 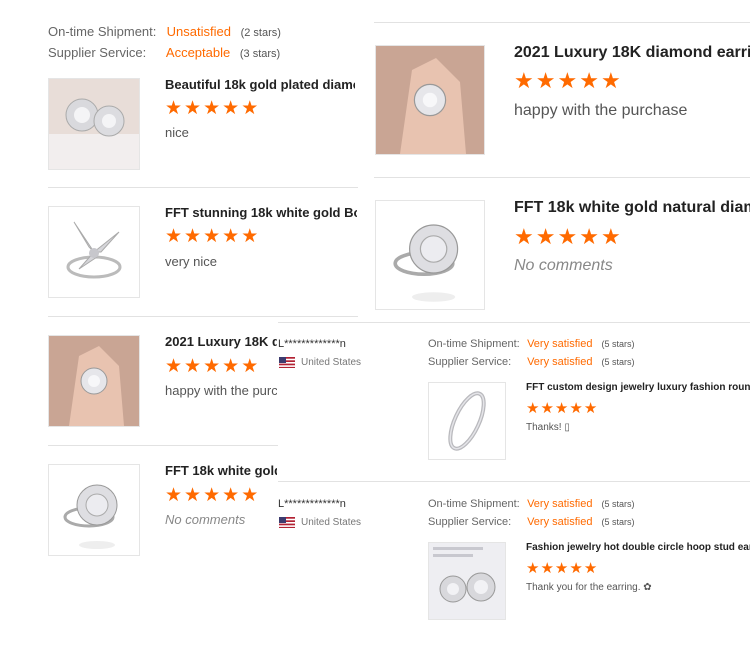 What do you see at coordinates (548, 427) in the screenshot?
I see `review-comment: Thanks! ▯` at bounding box center [548, 427].